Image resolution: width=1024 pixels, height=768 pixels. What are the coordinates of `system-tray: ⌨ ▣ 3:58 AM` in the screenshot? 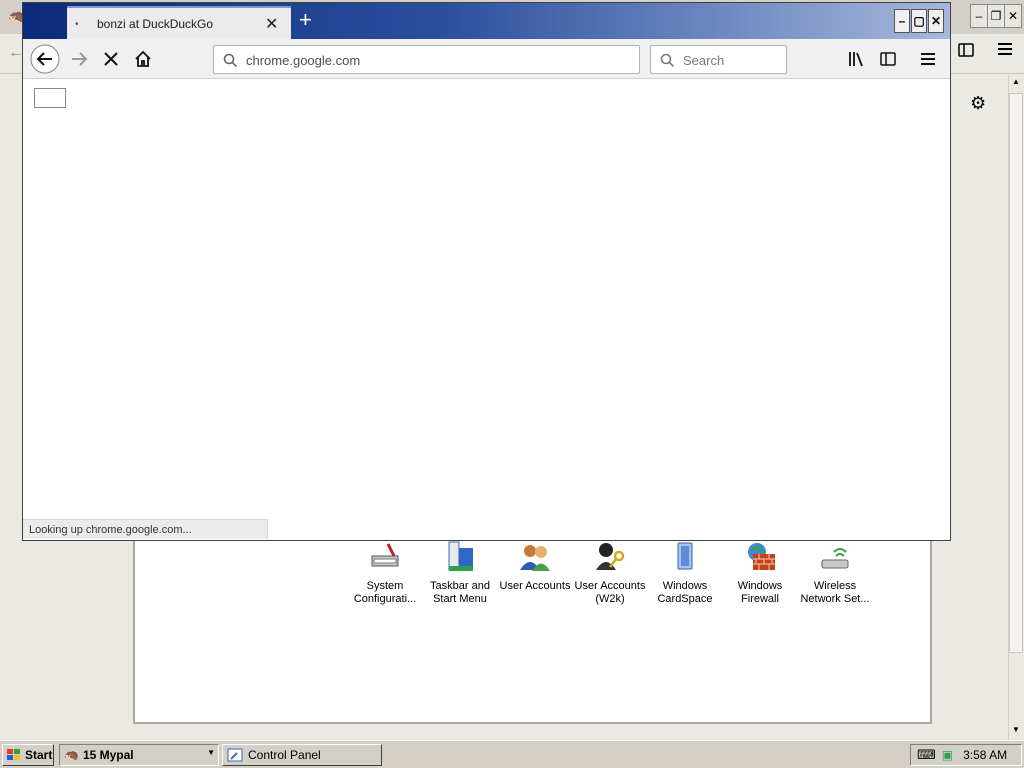 It's located at (966, 755).